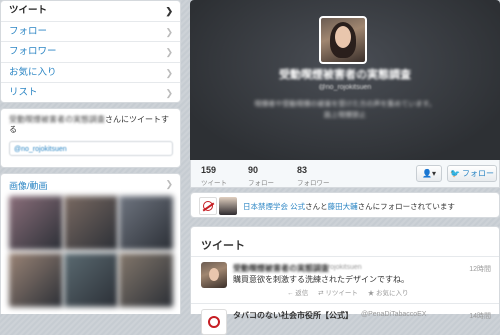 The width and height of the screenshot is (500, 335). I want to click on profile-handle: @no_rojokitsuen, so click(345, 87).